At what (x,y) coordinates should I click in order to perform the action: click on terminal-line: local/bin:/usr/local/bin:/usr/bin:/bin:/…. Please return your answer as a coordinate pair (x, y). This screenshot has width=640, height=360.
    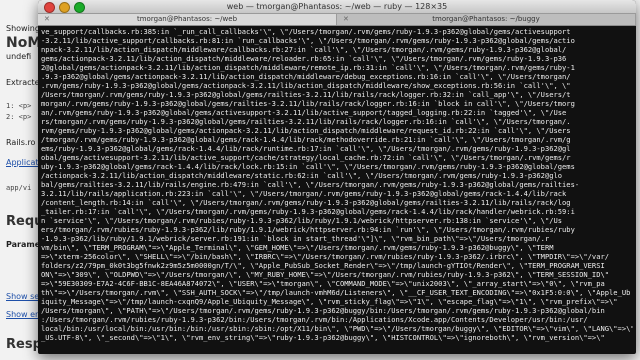
    Looking at the image, I should click on (337, 328).